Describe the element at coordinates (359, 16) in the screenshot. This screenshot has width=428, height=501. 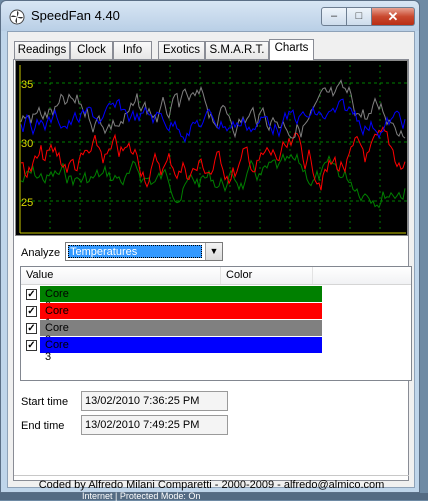
I see `maximize-button: □` at that location.